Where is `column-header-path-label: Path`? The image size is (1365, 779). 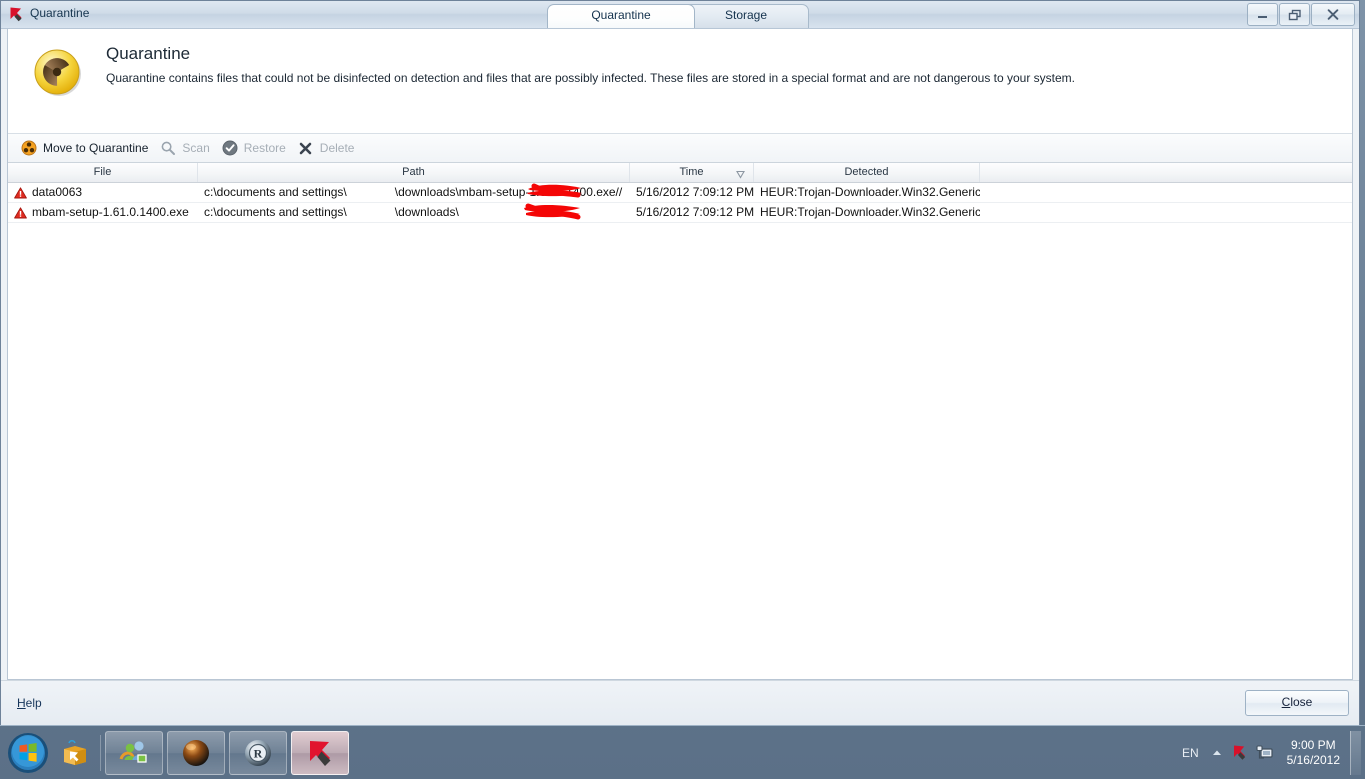 column-header-path-label: Path is located at coordinates (413, 172).